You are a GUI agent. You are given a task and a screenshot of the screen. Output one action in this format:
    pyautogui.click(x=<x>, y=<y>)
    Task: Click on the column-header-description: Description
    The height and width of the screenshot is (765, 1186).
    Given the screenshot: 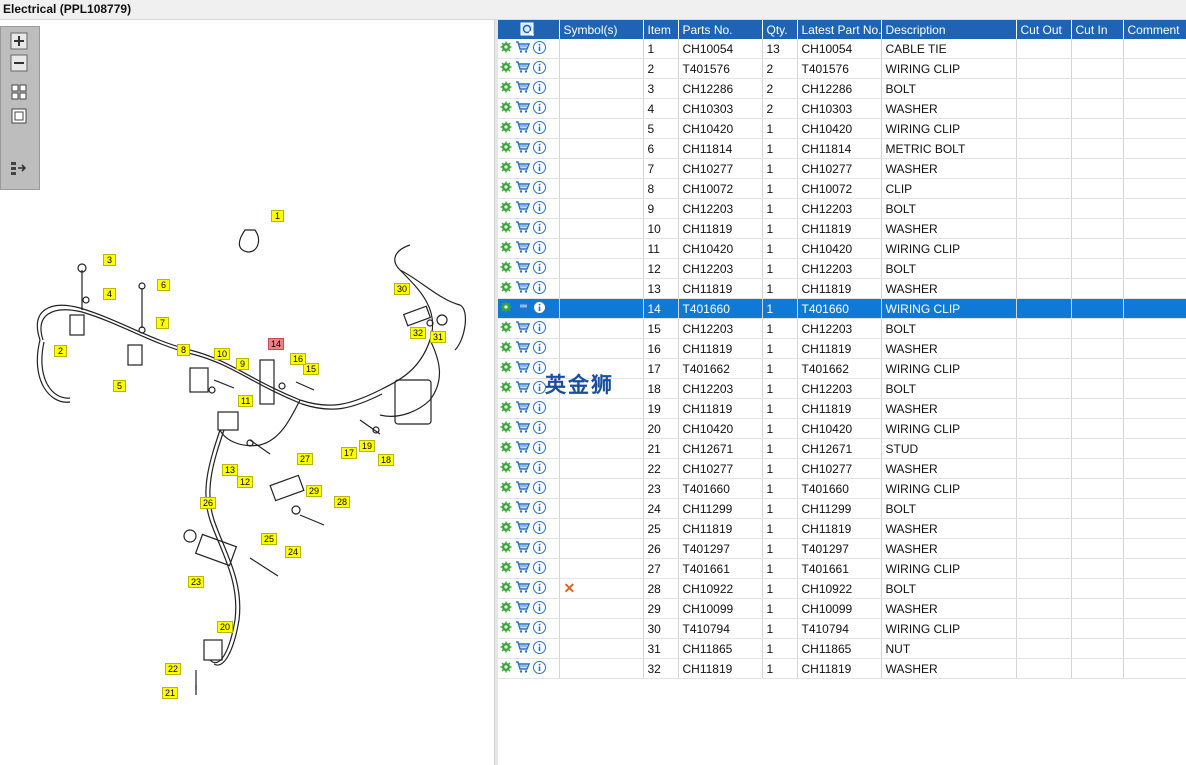 What is the action you would take?
    pyautogui.click(x=949, y=29)
    